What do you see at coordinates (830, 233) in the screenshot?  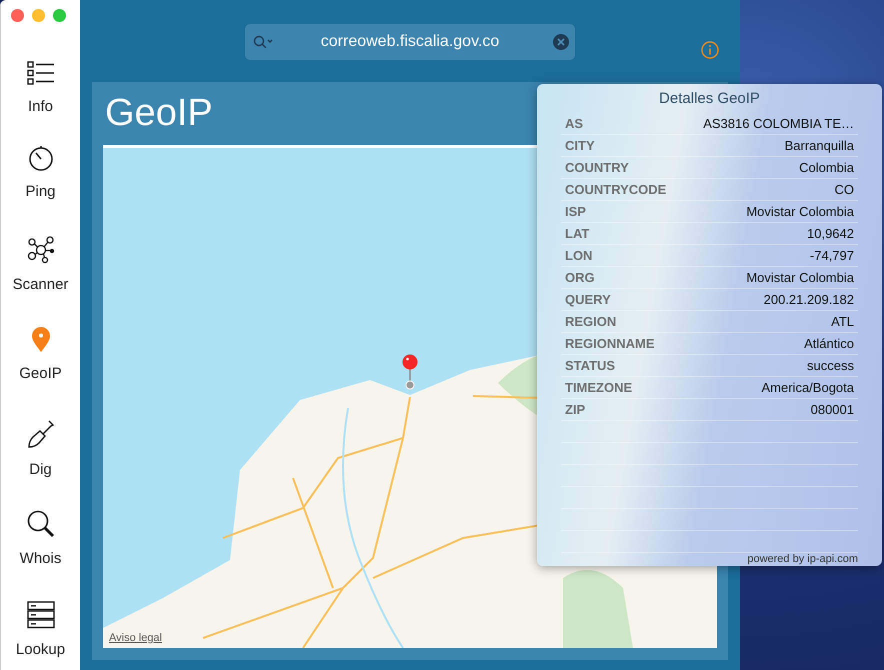 I see `field-value: 10,9642` at bounding box center [830, 233].